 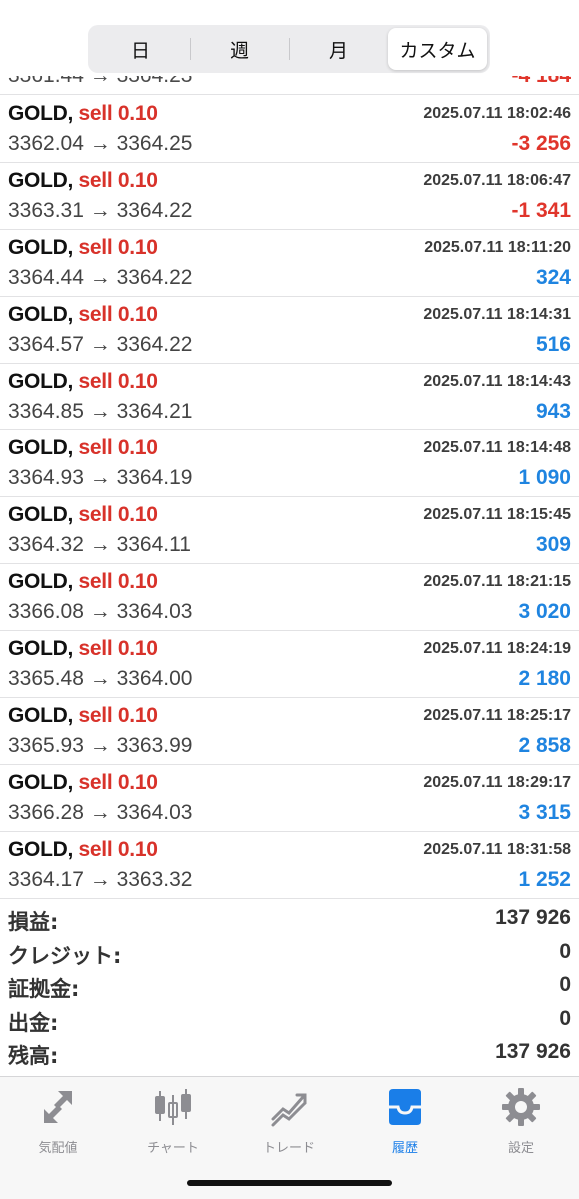 What do you see at coordinates (288, 1148) in the screenshot?
I see `tab-label: トレード` at bounding box center [288, 1148].